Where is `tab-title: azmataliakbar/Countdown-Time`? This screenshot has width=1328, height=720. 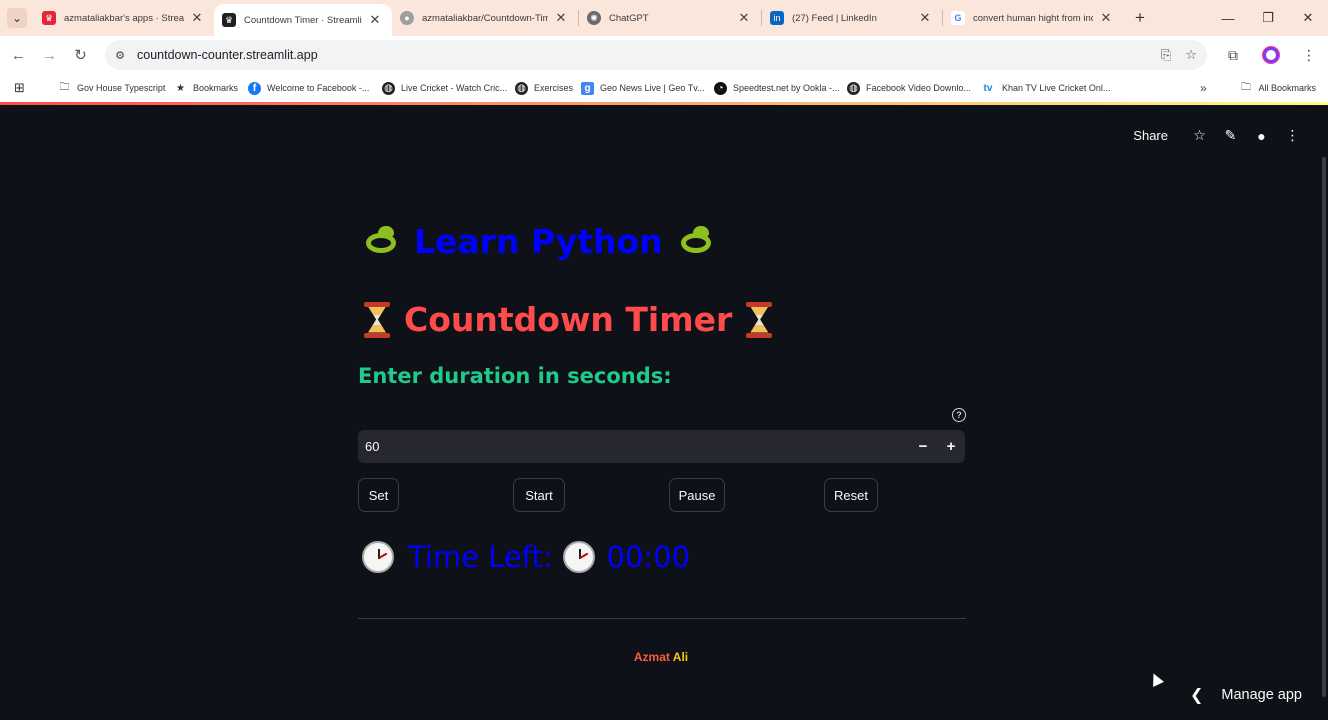 tab-title: azmataliakbar/Countdown-Time is located at coordinates (485, 18).